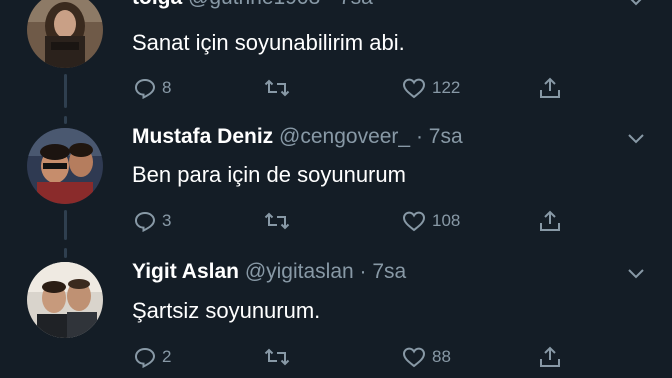 The height and width of the screenshot is (378, 672). Describe the element at coordinates (269, 174) in the screenshot. I see `tweet-text: Ben para için de soyunurum` at that location.